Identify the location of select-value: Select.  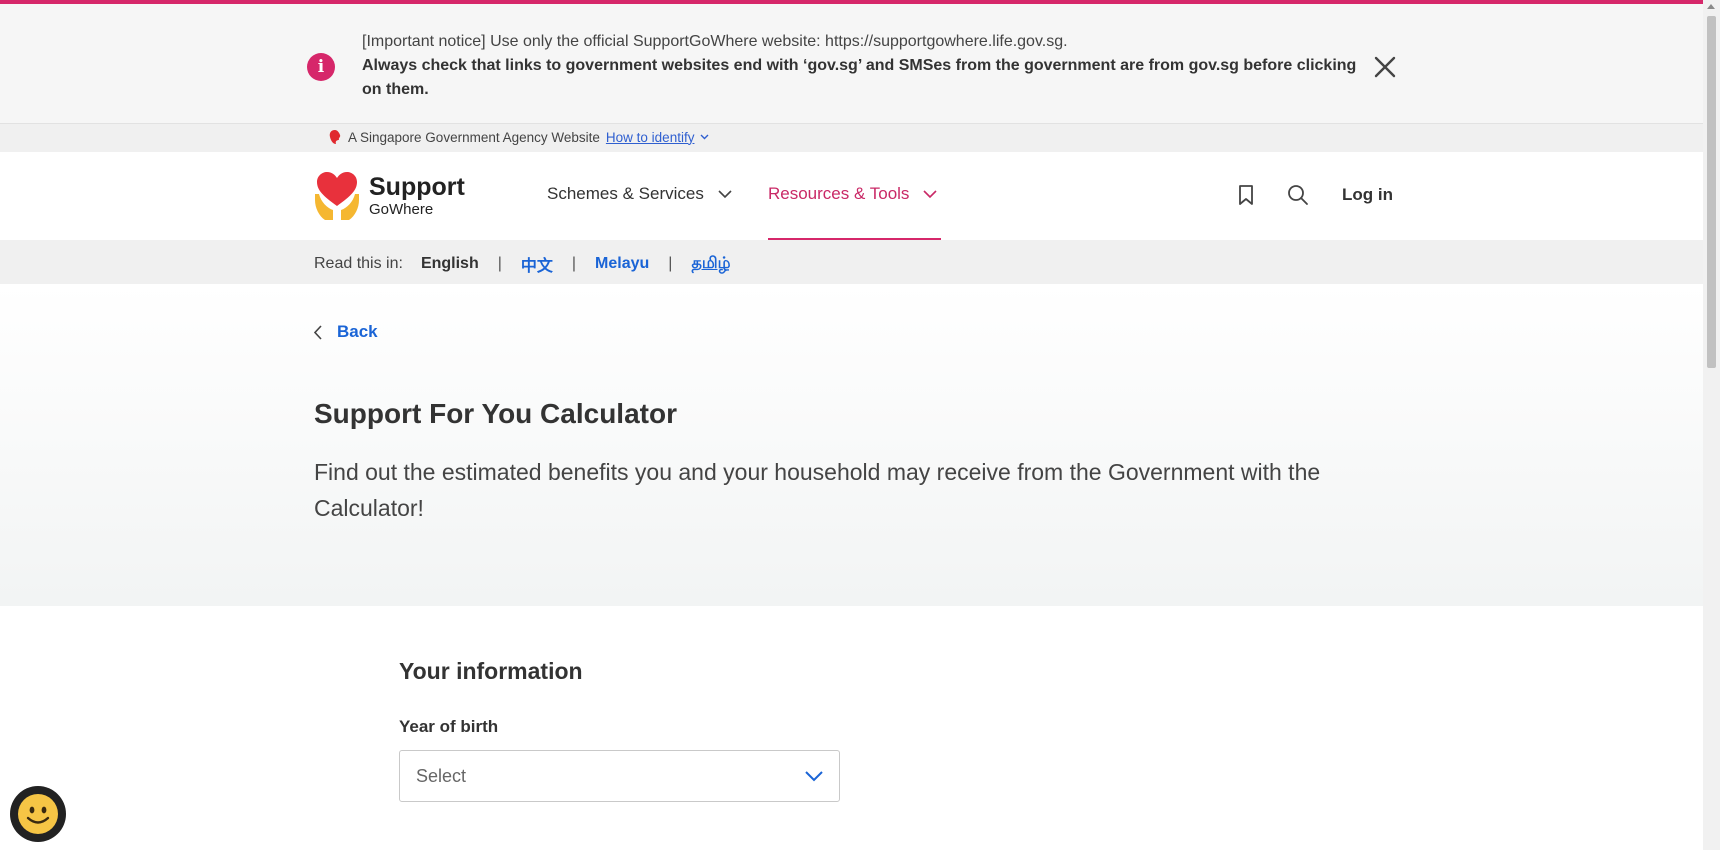
(441, 775).